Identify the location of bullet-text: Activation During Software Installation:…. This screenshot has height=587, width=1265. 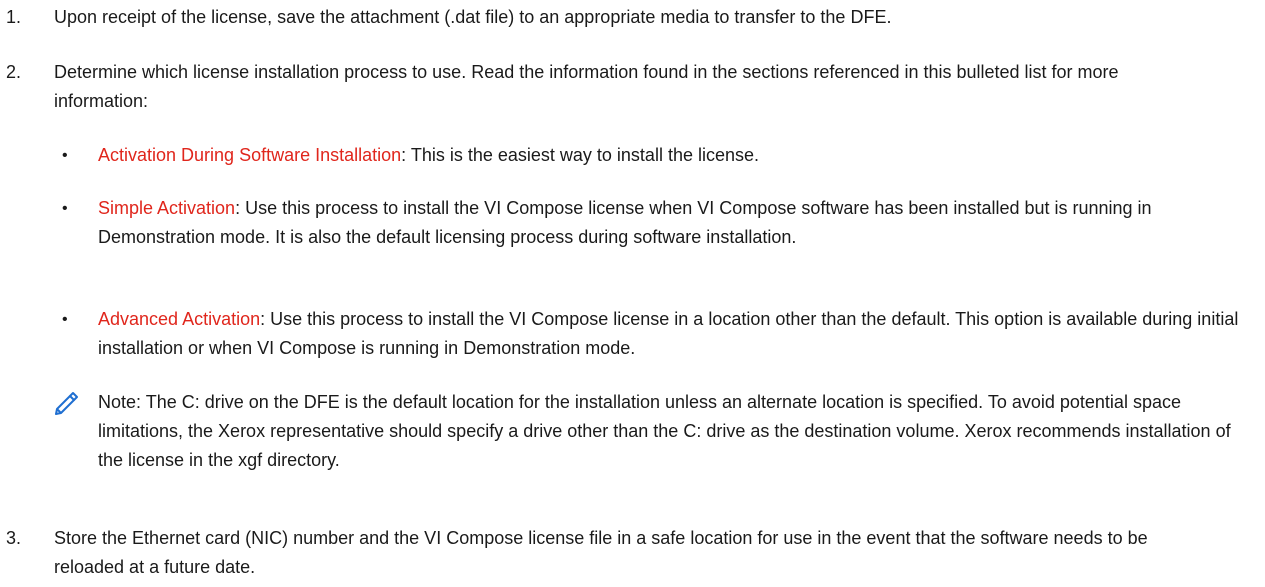
(673, 155).